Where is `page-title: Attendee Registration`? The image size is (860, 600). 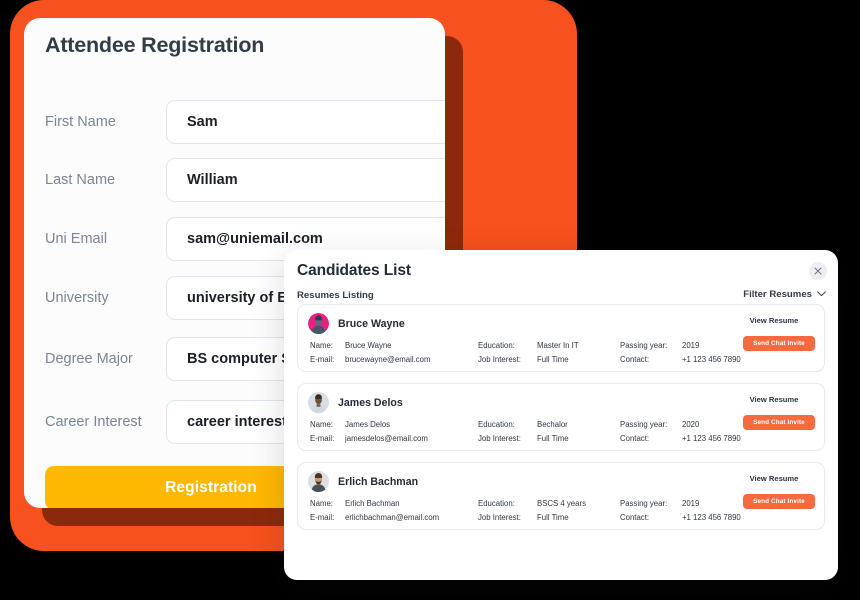 page-title: Attendee Registration is located at coordinates (155, 45).